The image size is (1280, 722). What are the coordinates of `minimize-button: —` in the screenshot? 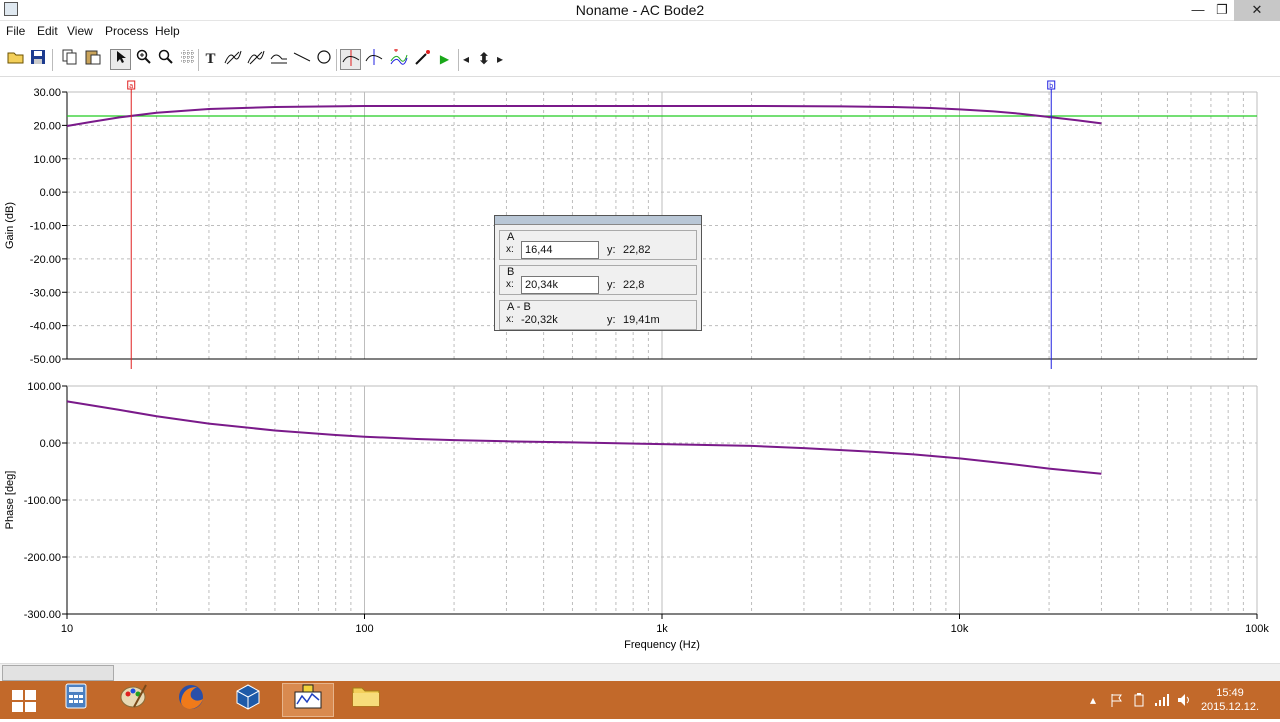 It's located at (1198, 10).